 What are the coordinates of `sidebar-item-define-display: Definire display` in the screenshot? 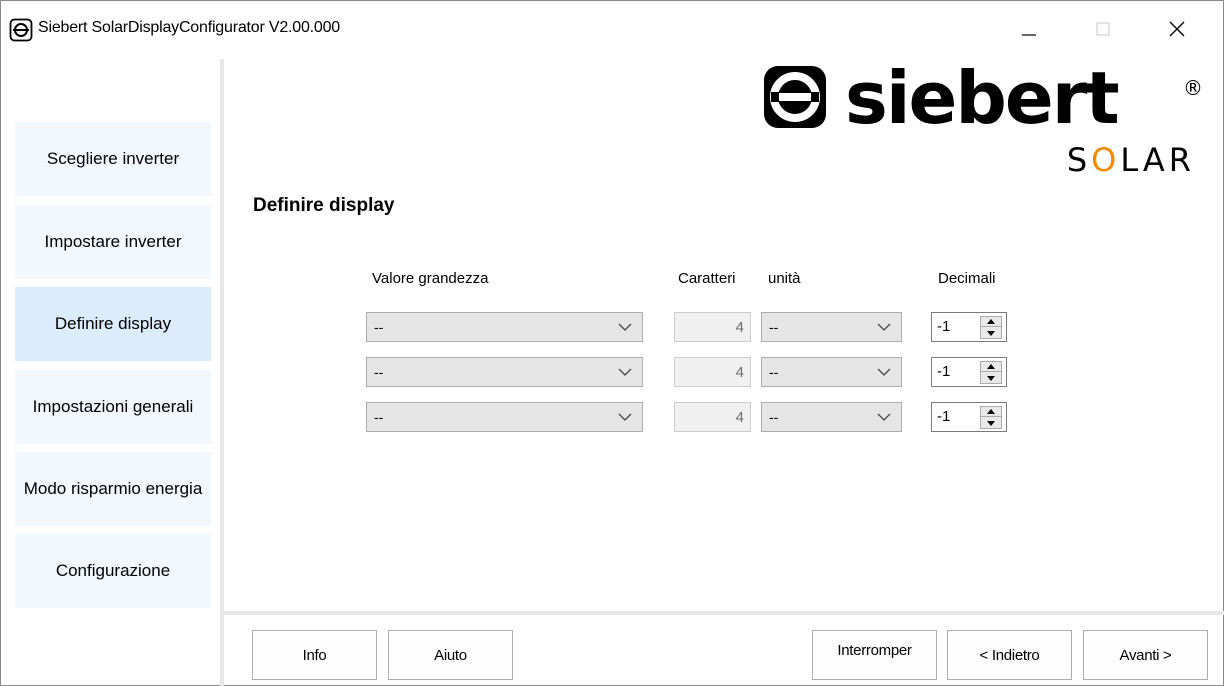 It's located at (113, 324).